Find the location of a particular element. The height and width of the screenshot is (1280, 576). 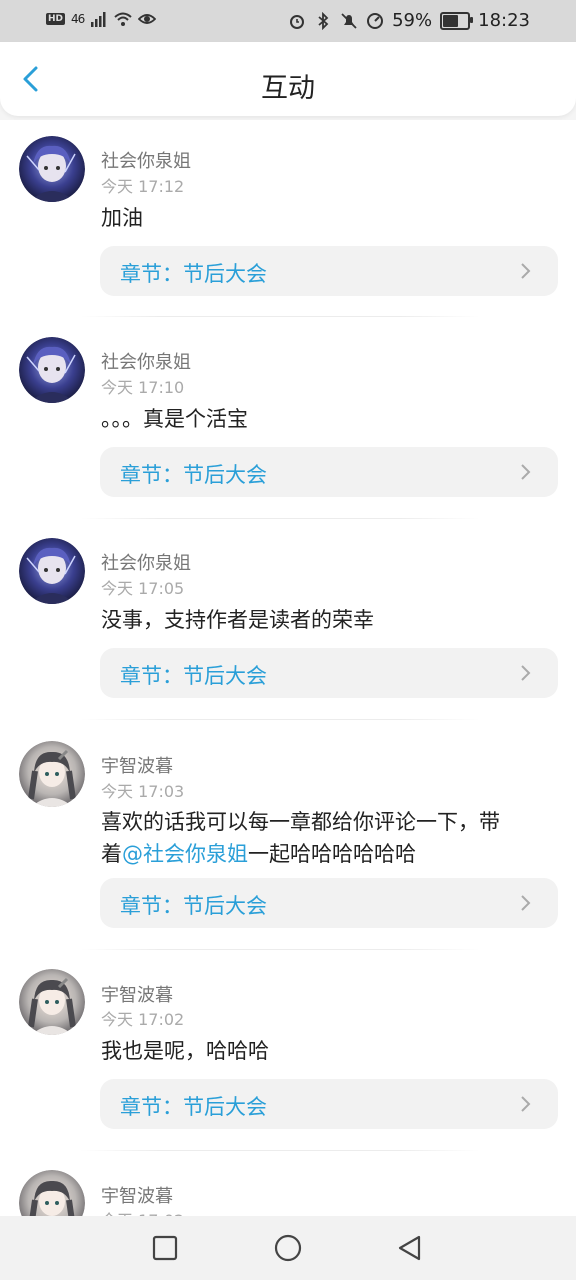

timestamp: 今天 17:10 is located at coordinates (143, 387).